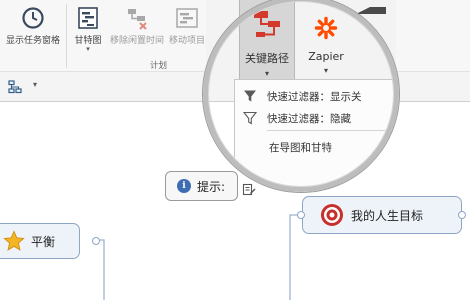 The height and width of the screenshot is (300, 470). Describe the element at coordinates (14, 240) in the screenshot. I see `star-icon` at that location.